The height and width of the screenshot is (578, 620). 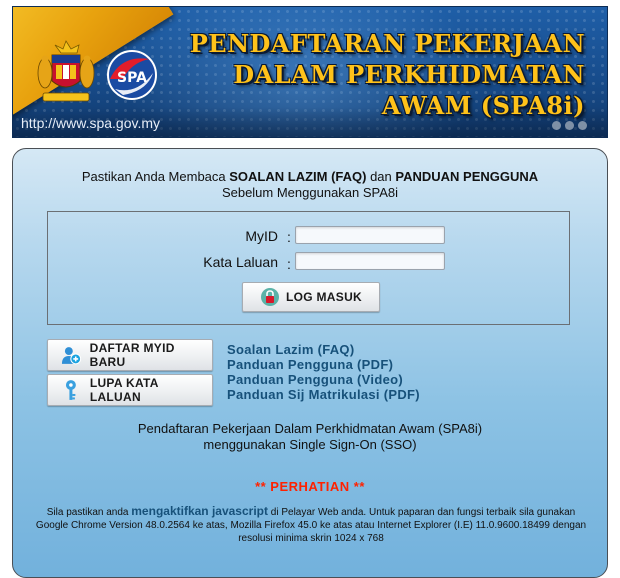 I want to click on login-button-label: LOG MASUK, so click(x=324, y=297).